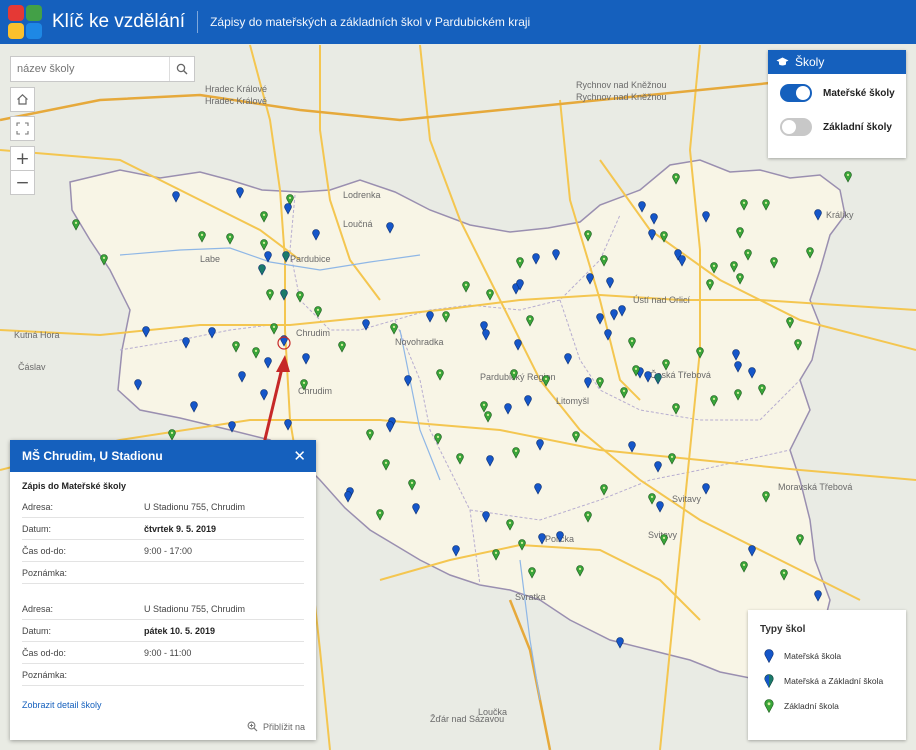 The height and width of the screenshot is (750, 916). I want to click on legend-item-ms: Mateřská škola, so click(835, 655).